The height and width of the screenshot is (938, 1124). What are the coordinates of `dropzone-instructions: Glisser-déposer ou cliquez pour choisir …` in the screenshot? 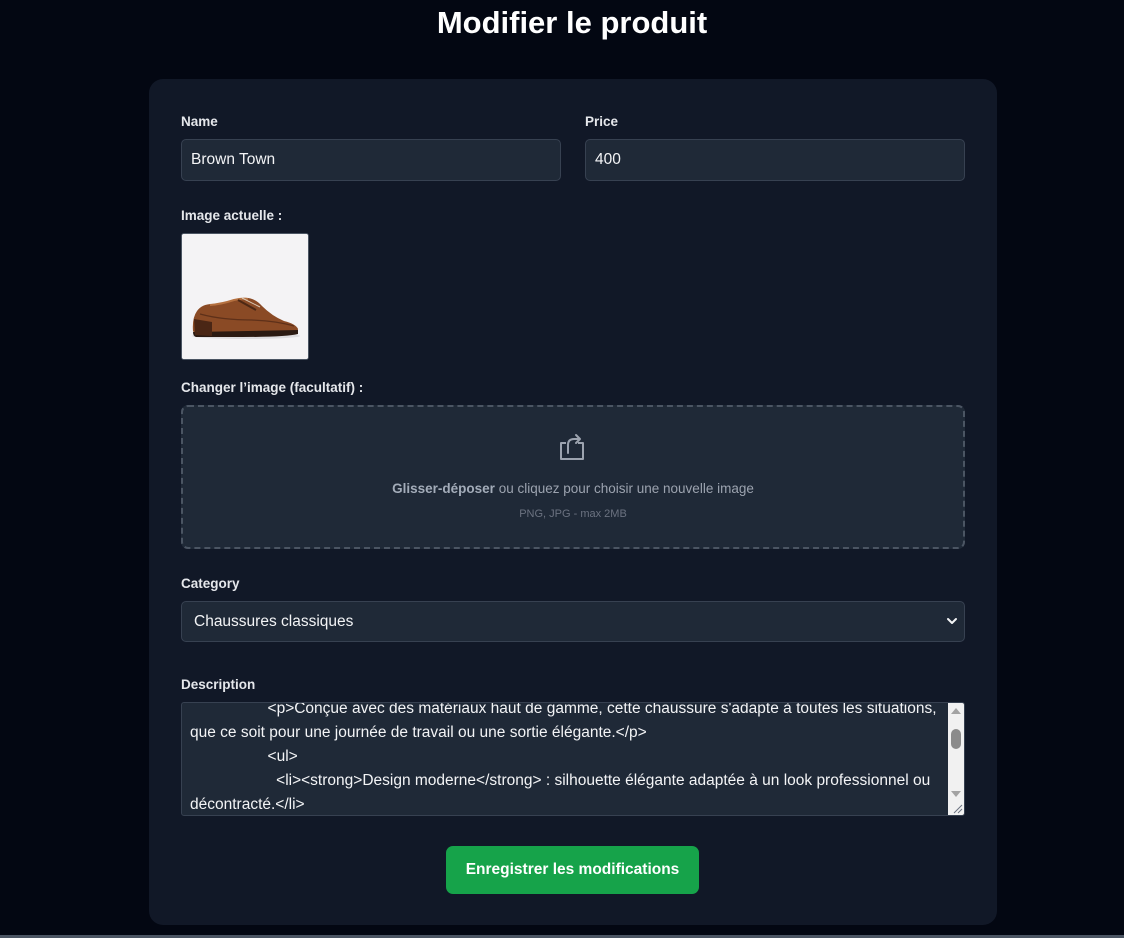 It's located at (573, 488).